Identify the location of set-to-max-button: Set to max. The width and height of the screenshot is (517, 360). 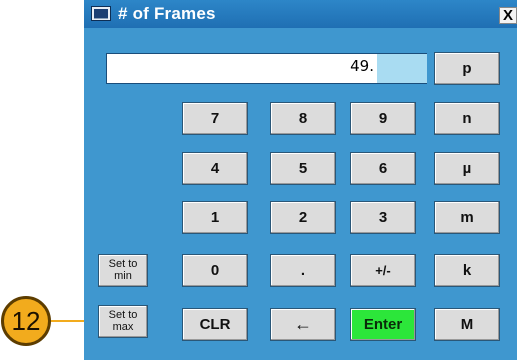
(123, 321).